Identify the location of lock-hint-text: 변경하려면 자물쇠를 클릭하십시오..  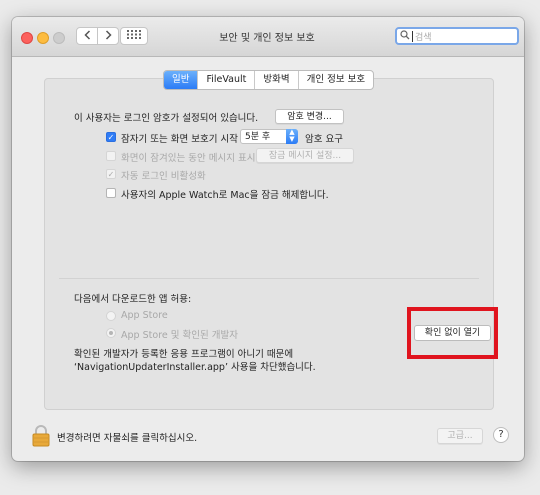
(127, 438).